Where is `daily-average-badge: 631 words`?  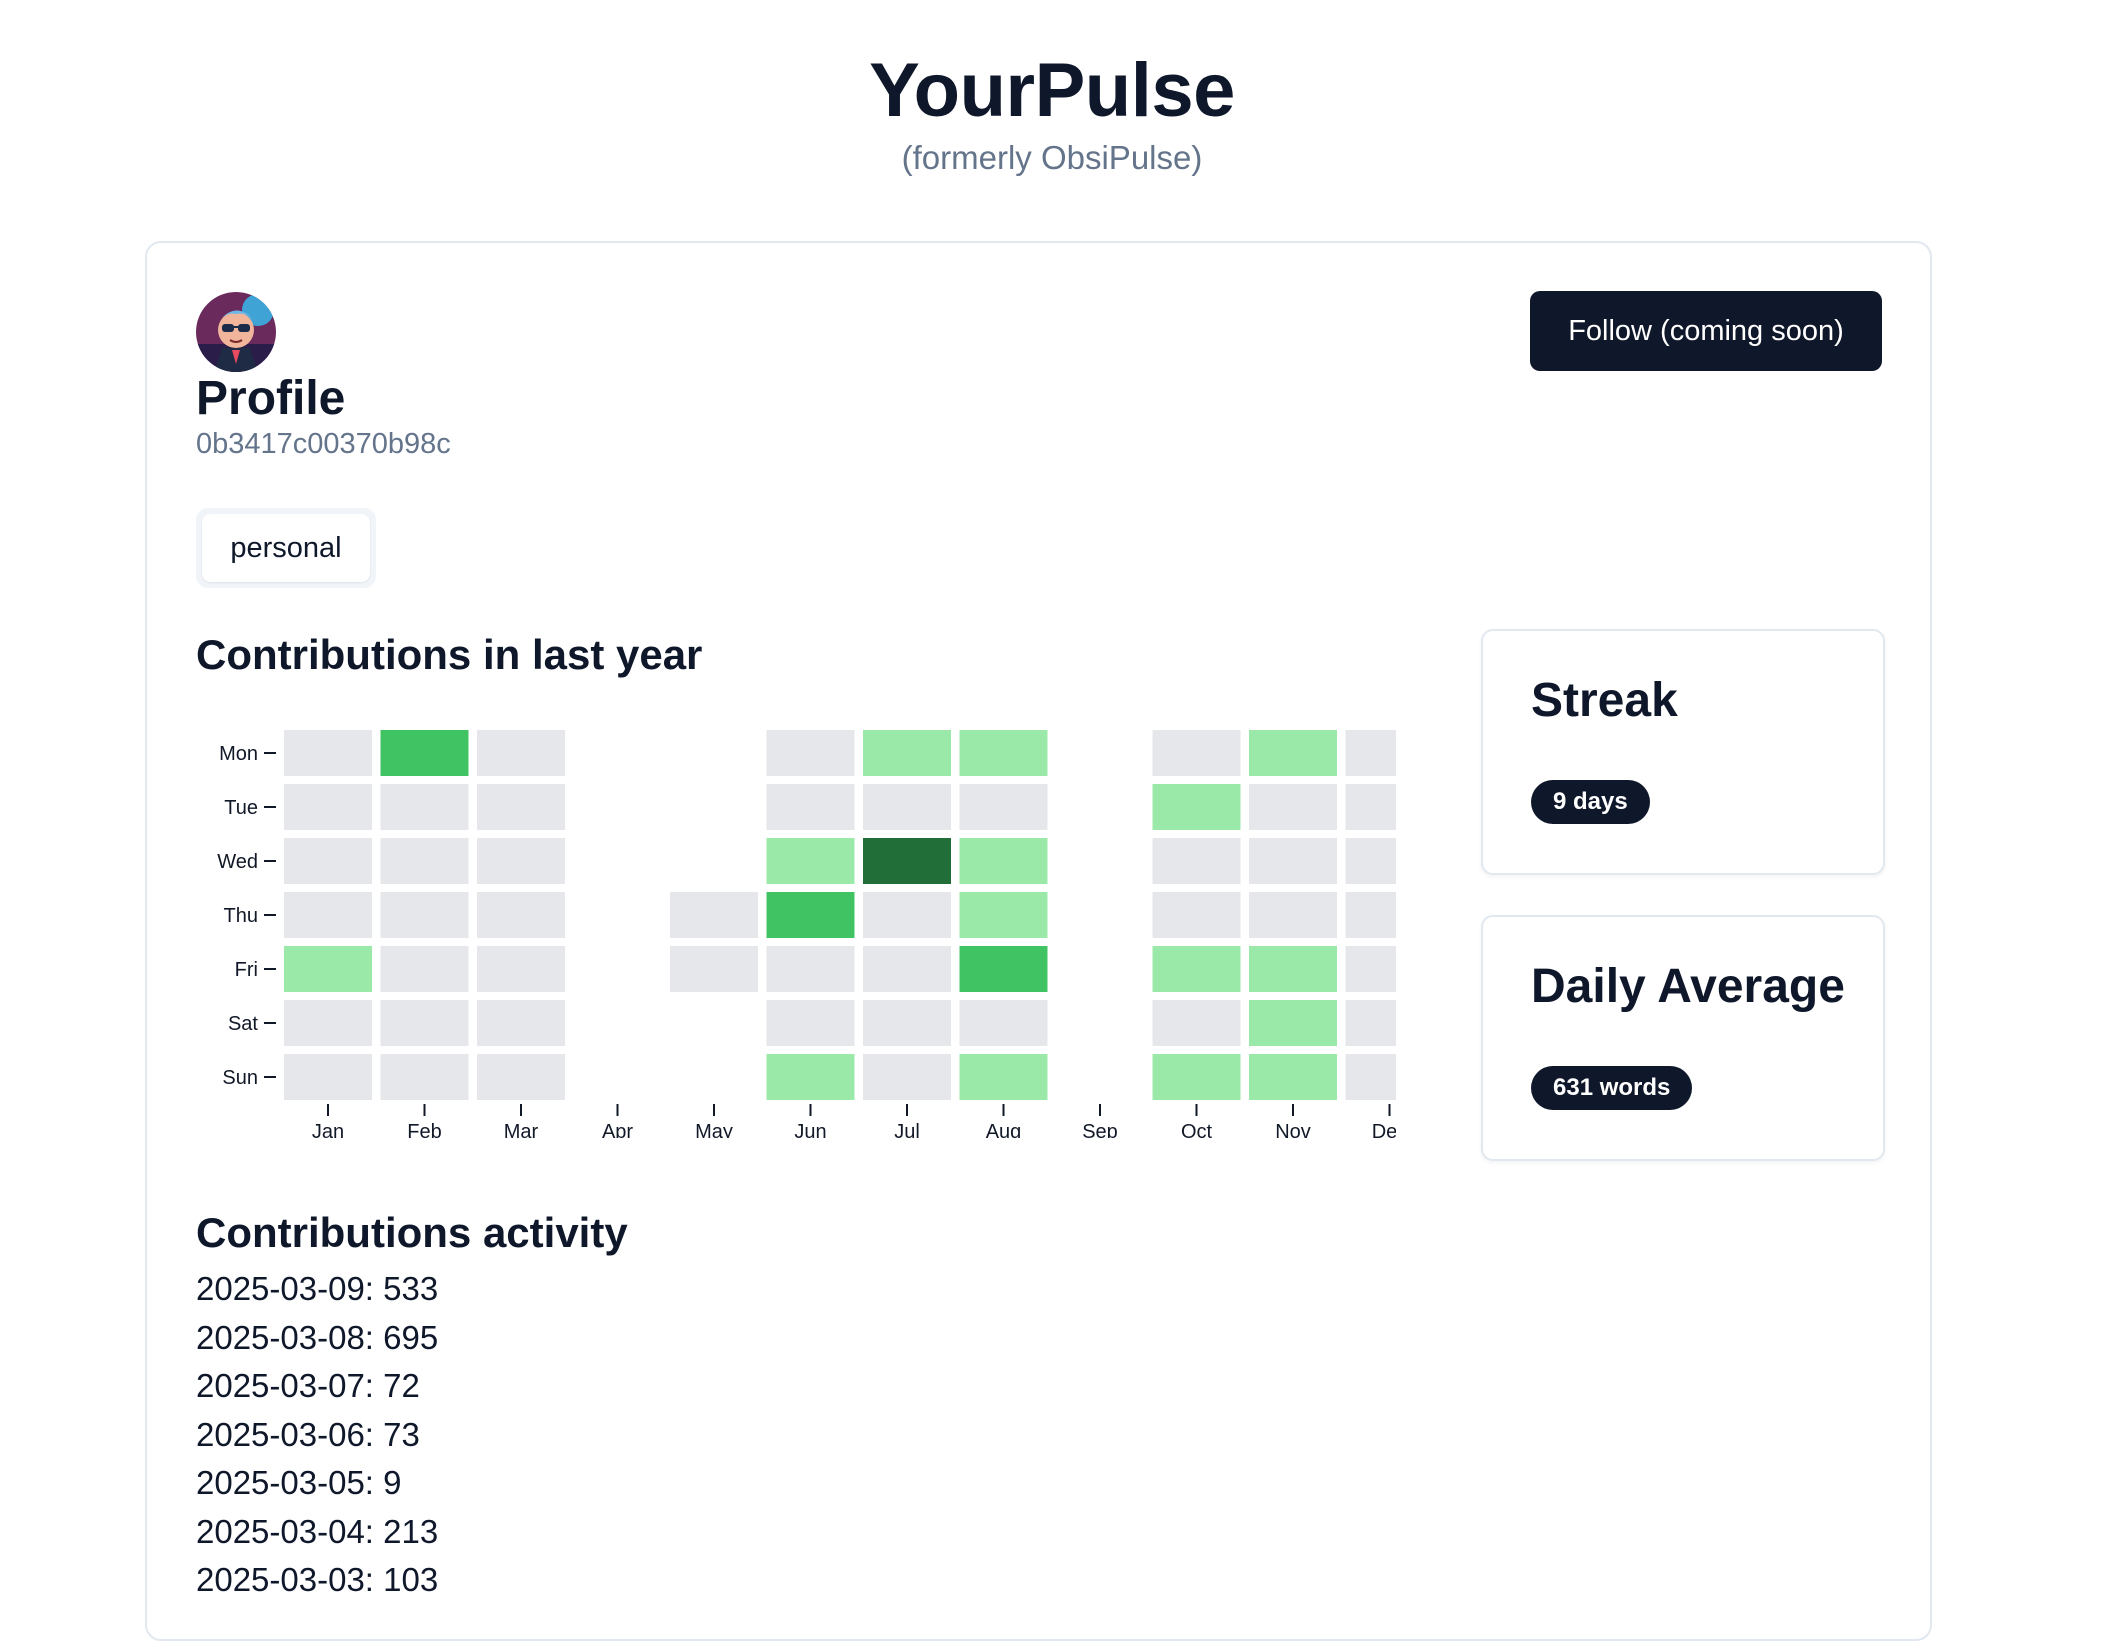 daily-average-badge: 631 words is located at coordinates (1612, 1088).